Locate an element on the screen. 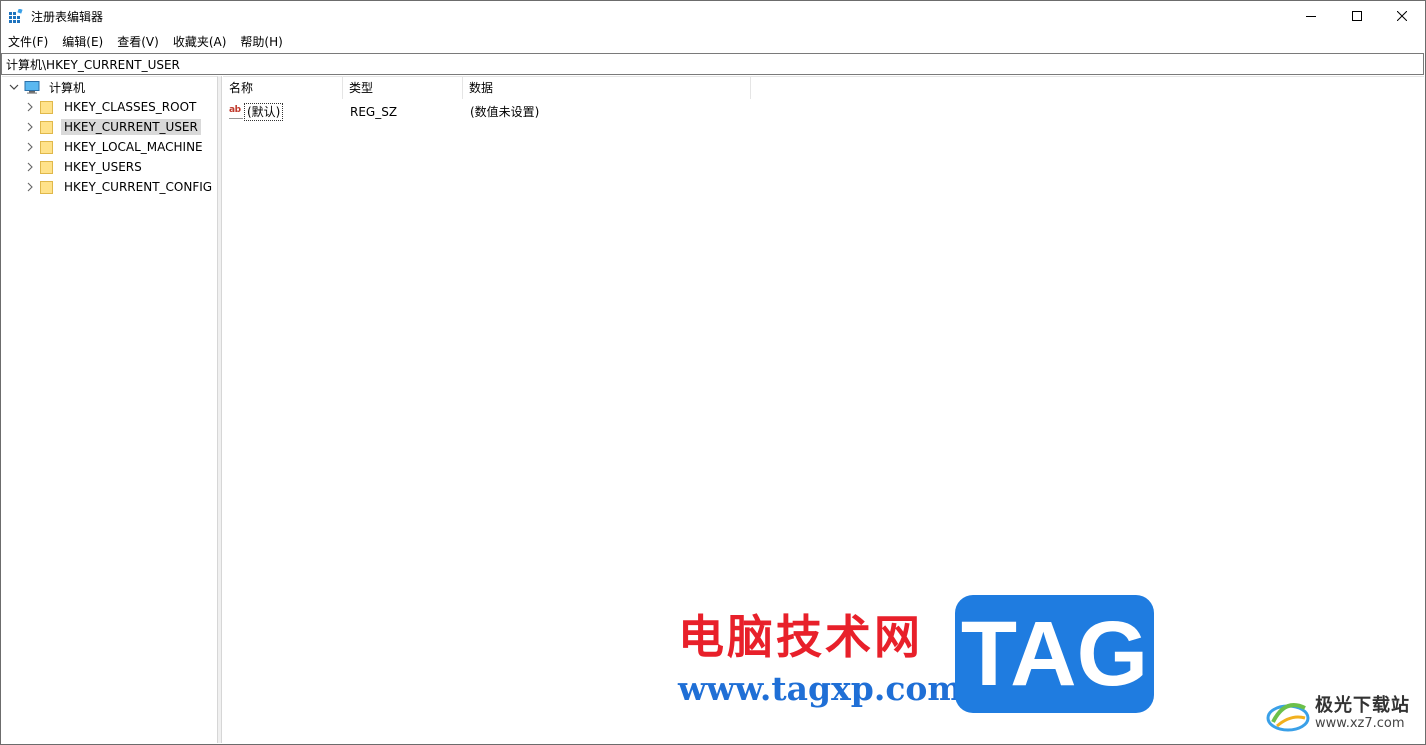 The image size is (1426, 745). watermark-secondary-name: 极光下载站 is located at coordinates (1362, 705).